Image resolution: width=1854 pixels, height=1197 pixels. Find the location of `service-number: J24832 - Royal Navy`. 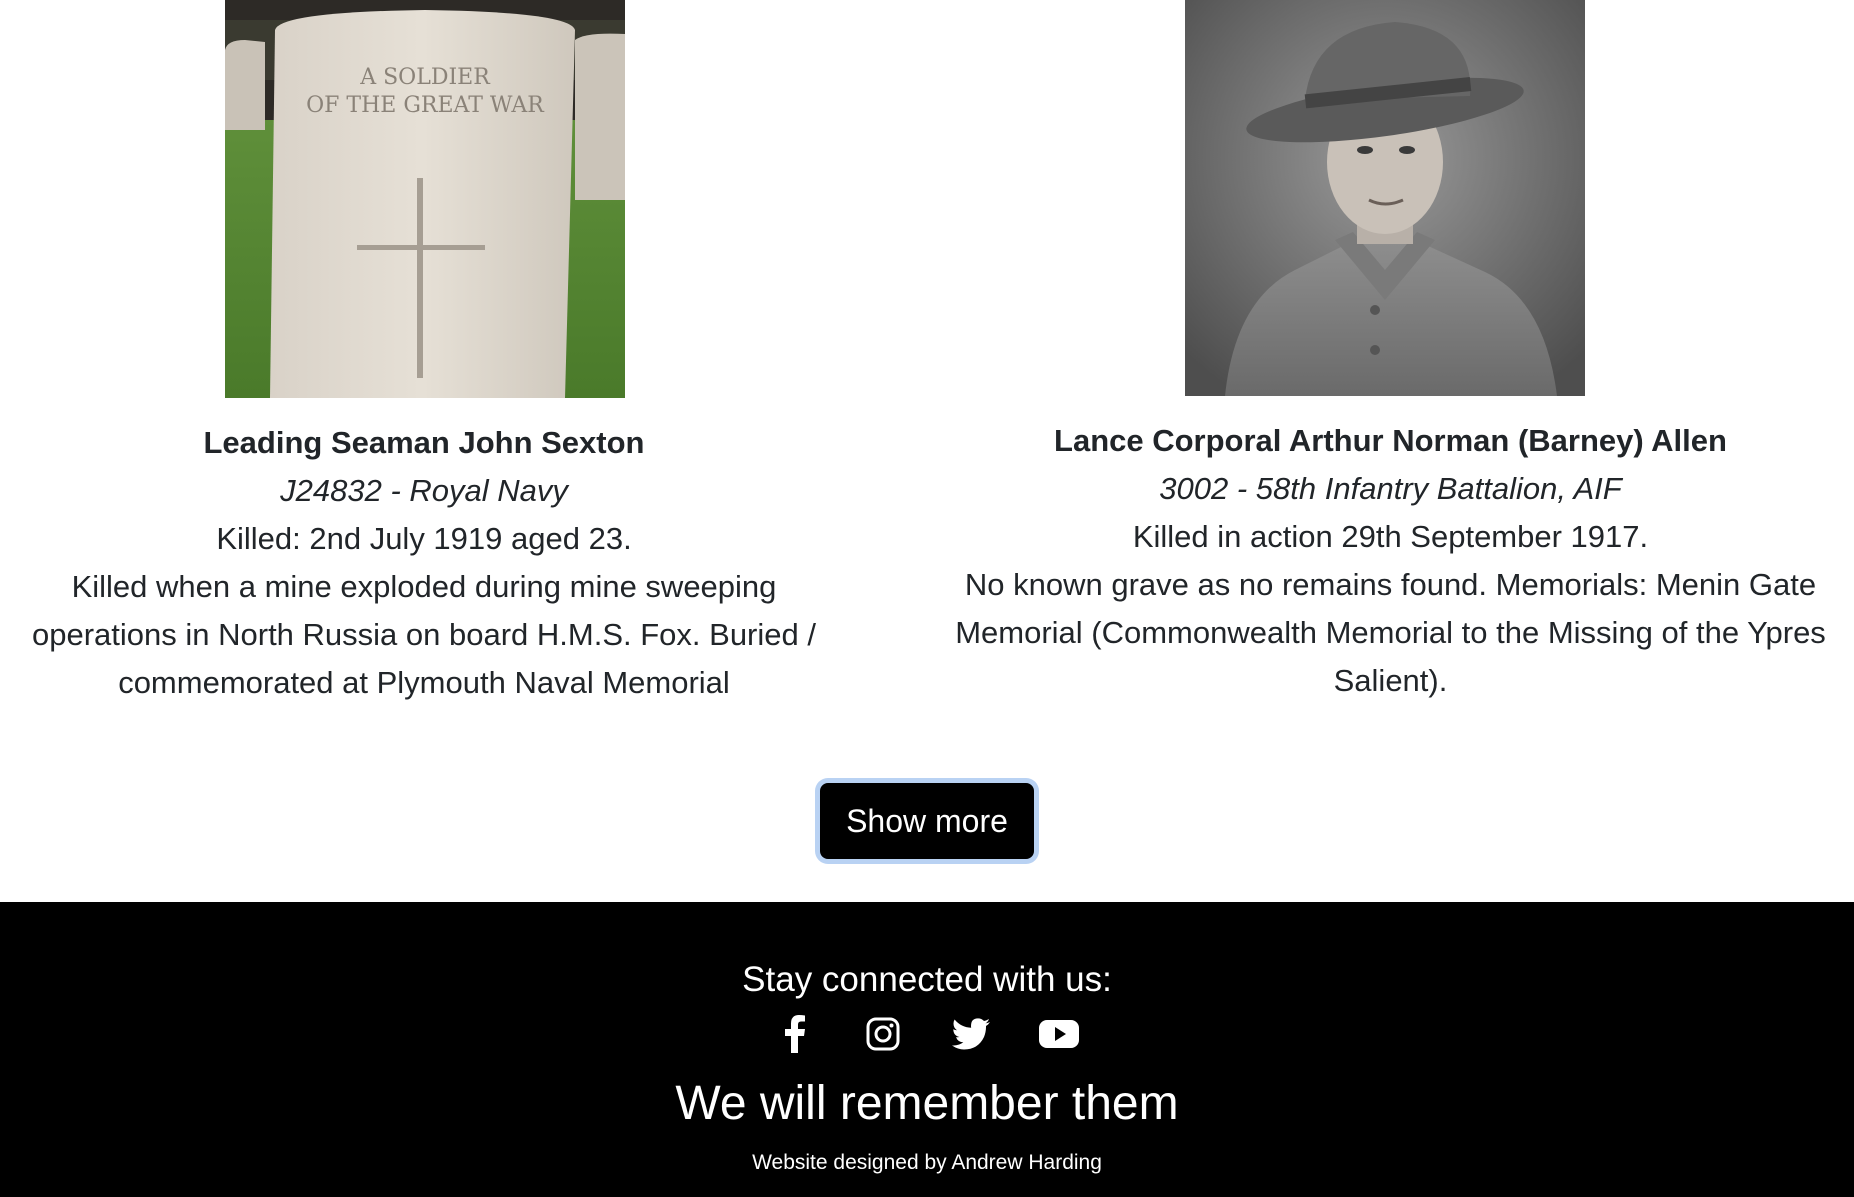

service-number: J24832 - Royal Navy is located at coordinates (424, 490).